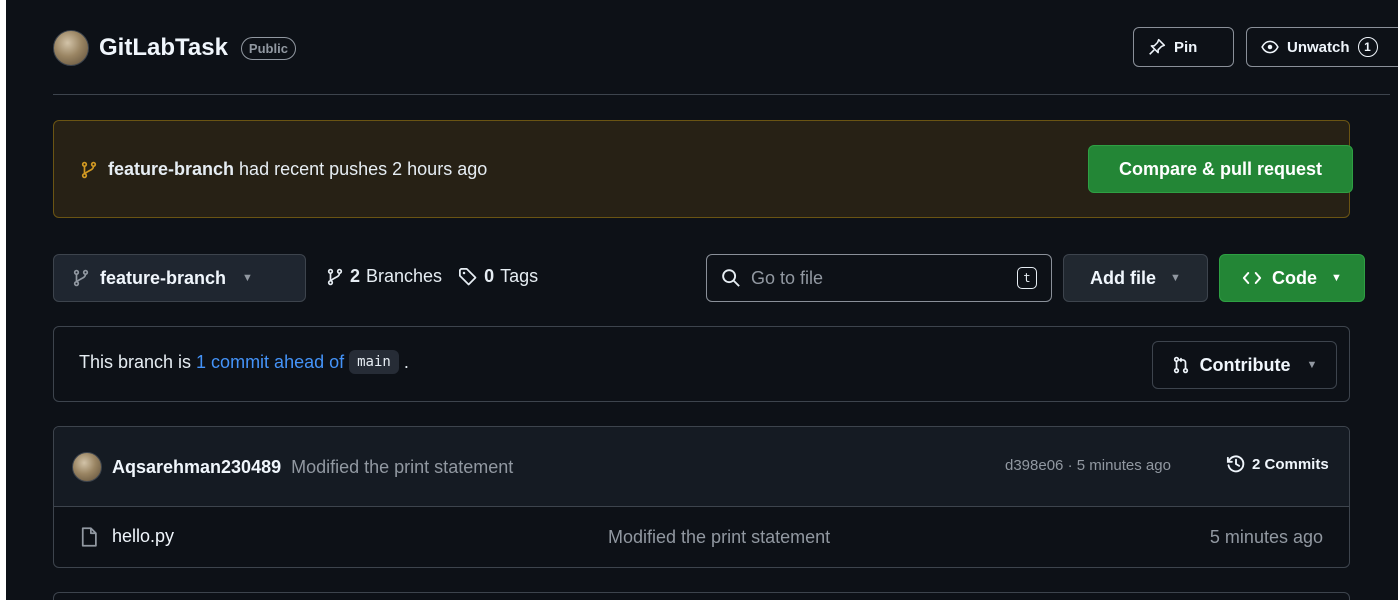 The height and width of the screenshot is (600, 1398). I want to click on pin-label: Pin, so click(1186, 47).